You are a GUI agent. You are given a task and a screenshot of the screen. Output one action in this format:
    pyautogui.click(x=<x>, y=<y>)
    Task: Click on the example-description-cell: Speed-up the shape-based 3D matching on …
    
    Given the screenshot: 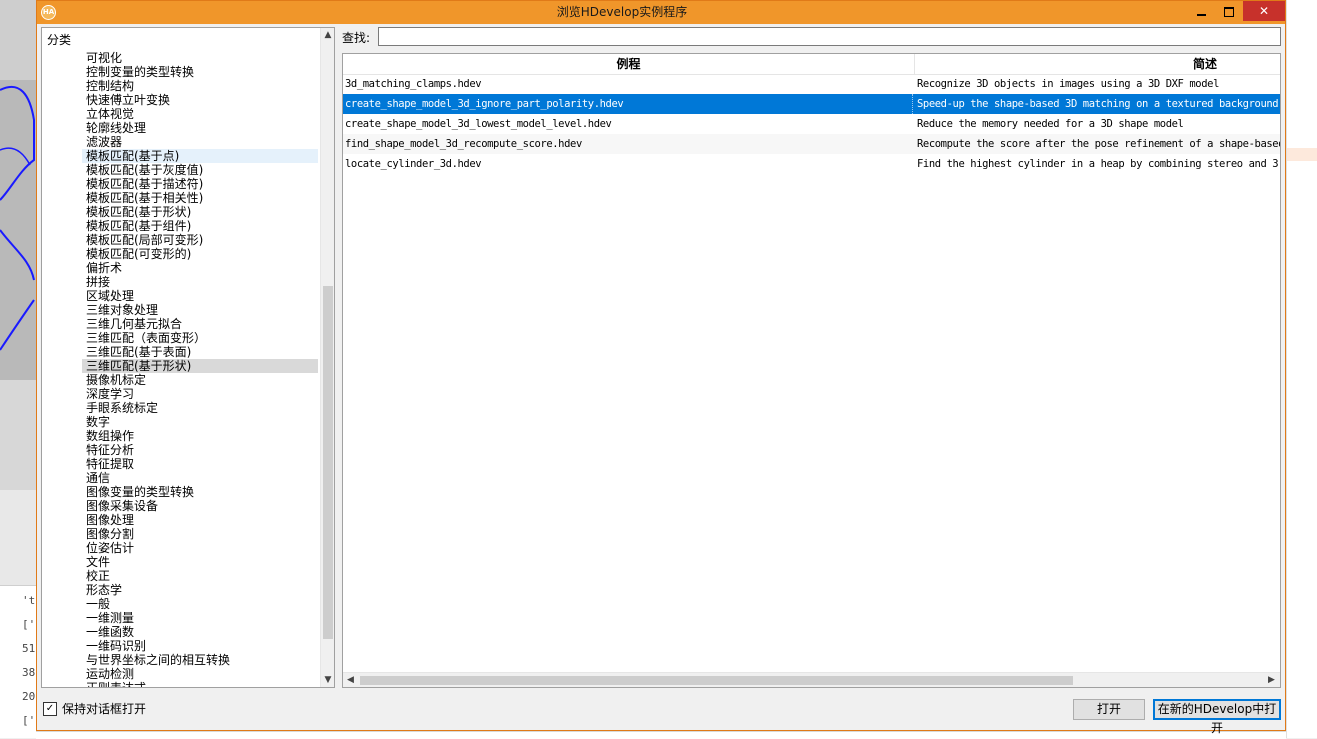 What is the action you would take?
    pyautogui.click(x=1098, y=104)
    